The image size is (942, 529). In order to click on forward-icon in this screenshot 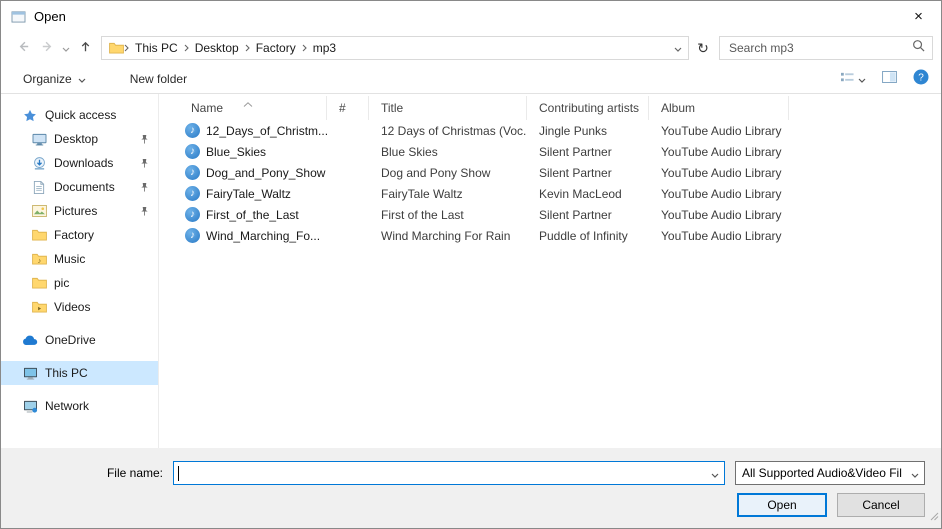, I will do `click(47, 48)`.